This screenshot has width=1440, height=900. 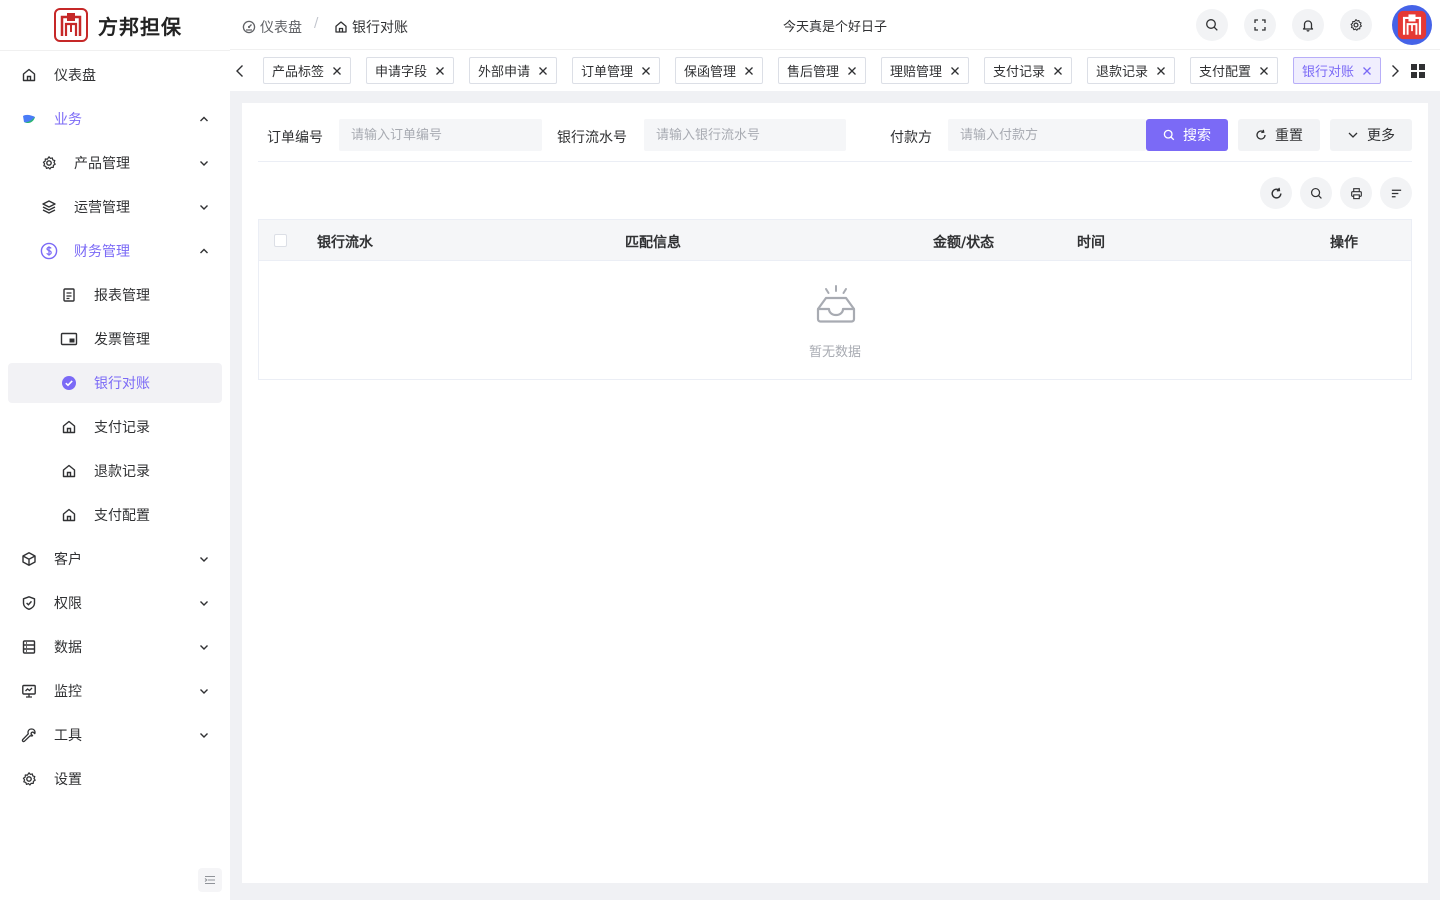 What do you see at coordinates (115, 471) in the screenshot?
I see `sidebar-item-refund-records: 退款记录` at bounding box center [115, 471].